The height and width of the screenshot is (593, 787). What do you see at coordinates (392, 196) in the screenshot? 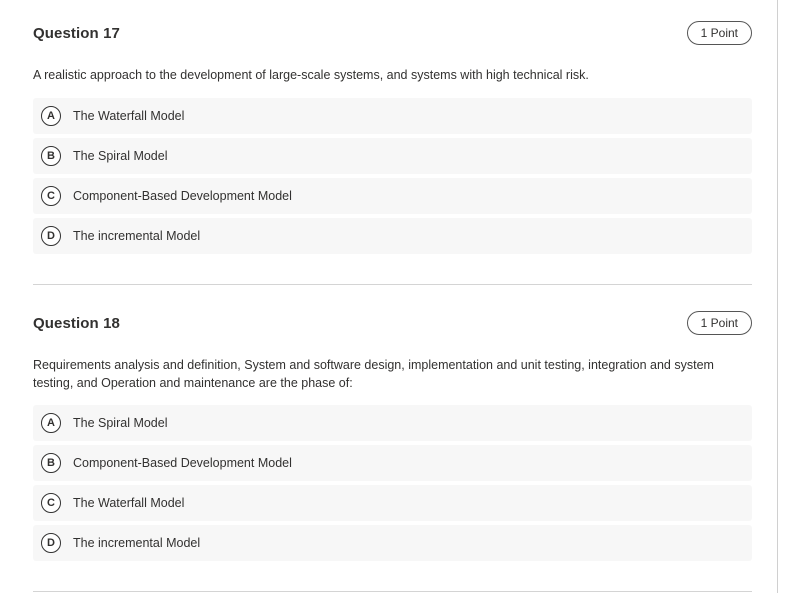
I see `option-c: C Component-Based Development Model` at bounding box center [392, 196].